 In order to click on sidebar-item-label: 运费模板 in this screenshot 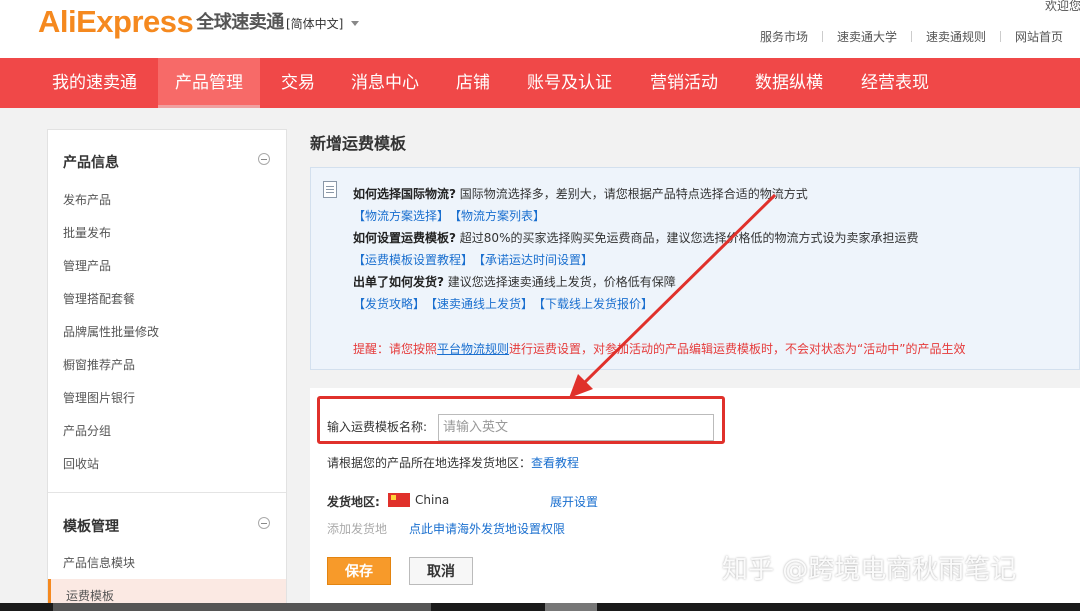, I will do `click(90, 596)`.